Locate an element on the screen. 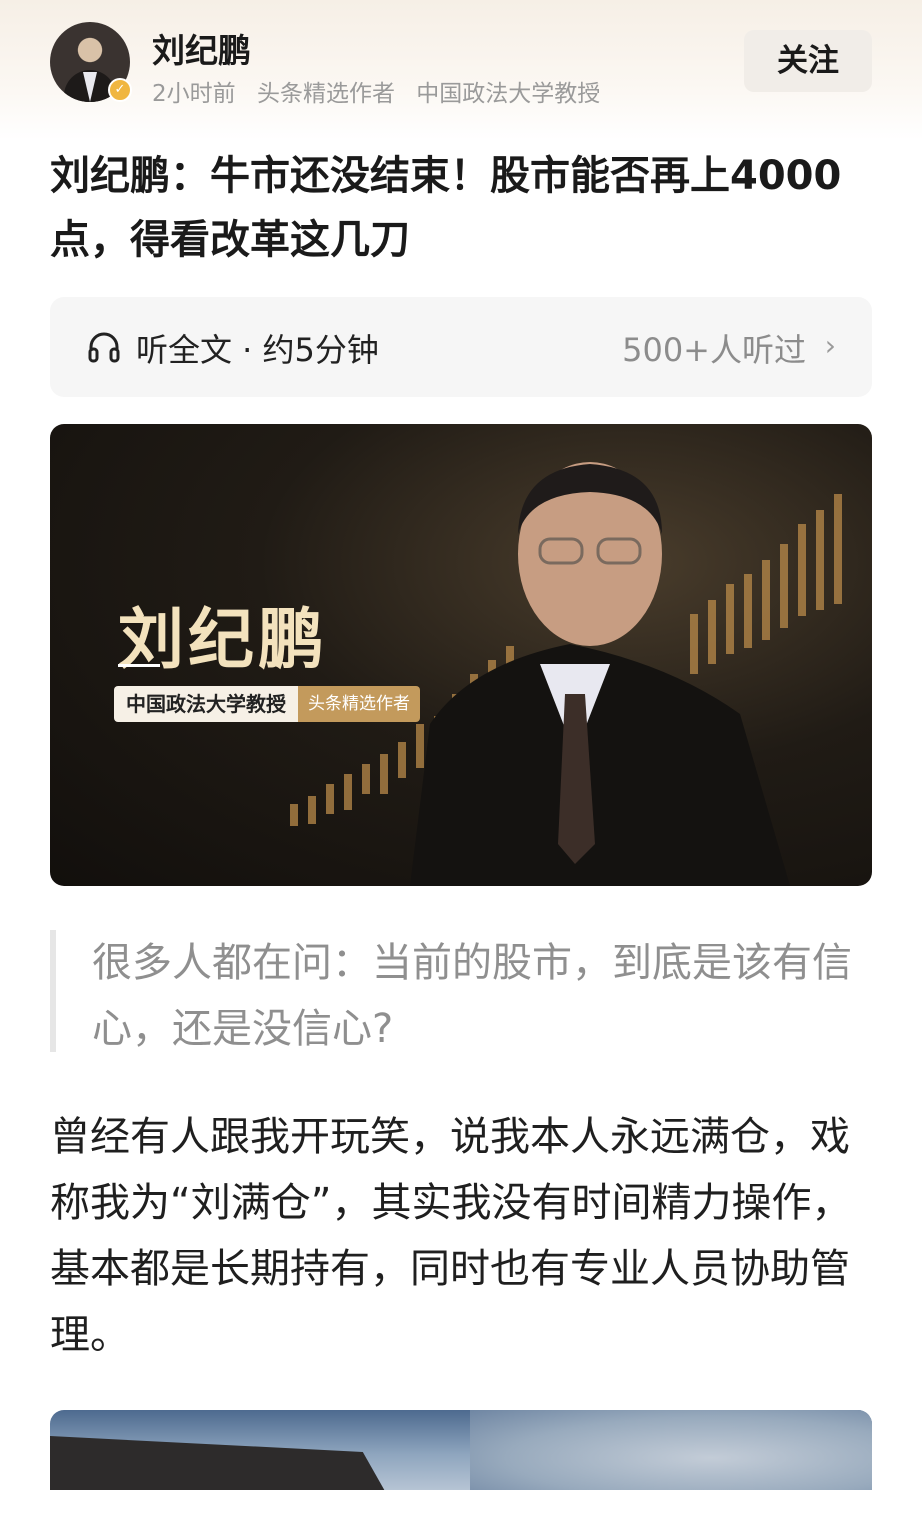  post-time: 2小时前 is located at coordinates (194, 94).